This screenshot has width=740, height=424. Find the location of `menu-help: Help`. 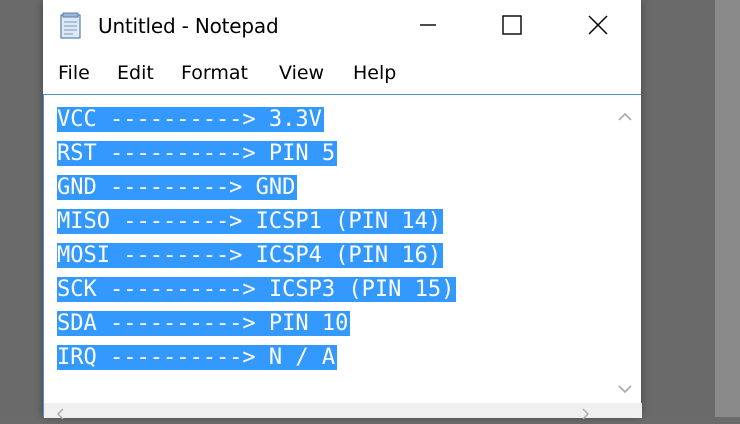

menu-help: Help is located at coordinates (374, 73).